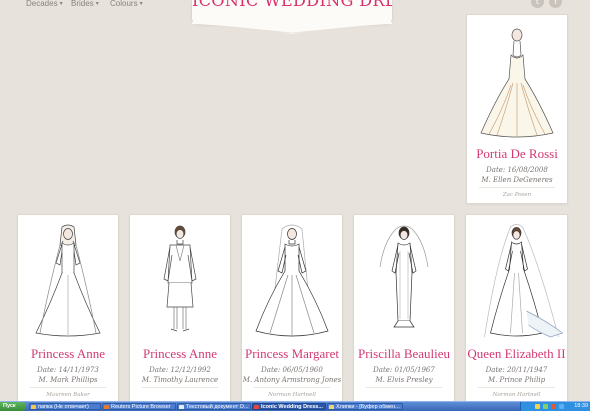 The height and width of the screenshot is (411, 590). I want to click on twitter-icon: t, so click(537, 4).